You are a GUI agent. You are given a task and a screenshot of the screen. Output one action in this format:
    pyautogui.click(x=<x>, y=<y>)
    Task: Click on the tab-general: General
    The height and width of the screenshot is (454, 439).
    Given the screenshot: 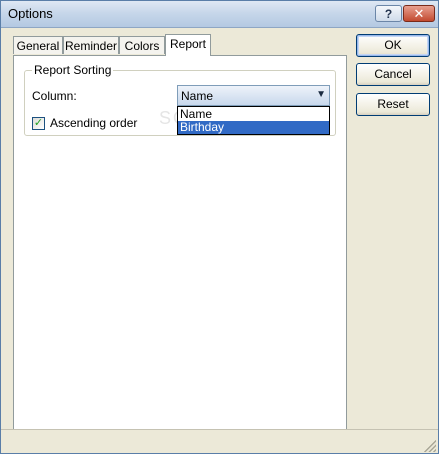 What is the action you would take?
    pyautogui.click(x=38, y=45)
    